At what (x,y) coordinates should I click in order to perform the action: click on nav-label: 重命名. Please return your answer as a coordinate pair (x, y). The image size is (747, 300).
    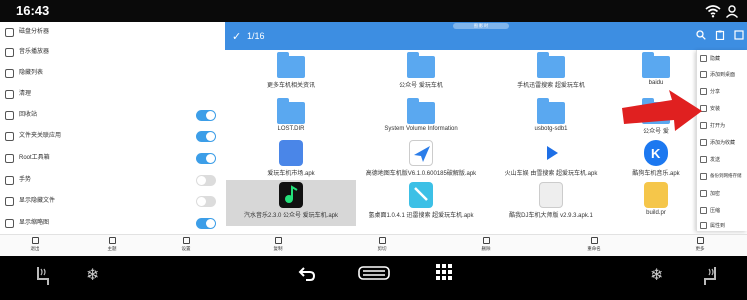
    Looking at the image, I should click on (594, 248).